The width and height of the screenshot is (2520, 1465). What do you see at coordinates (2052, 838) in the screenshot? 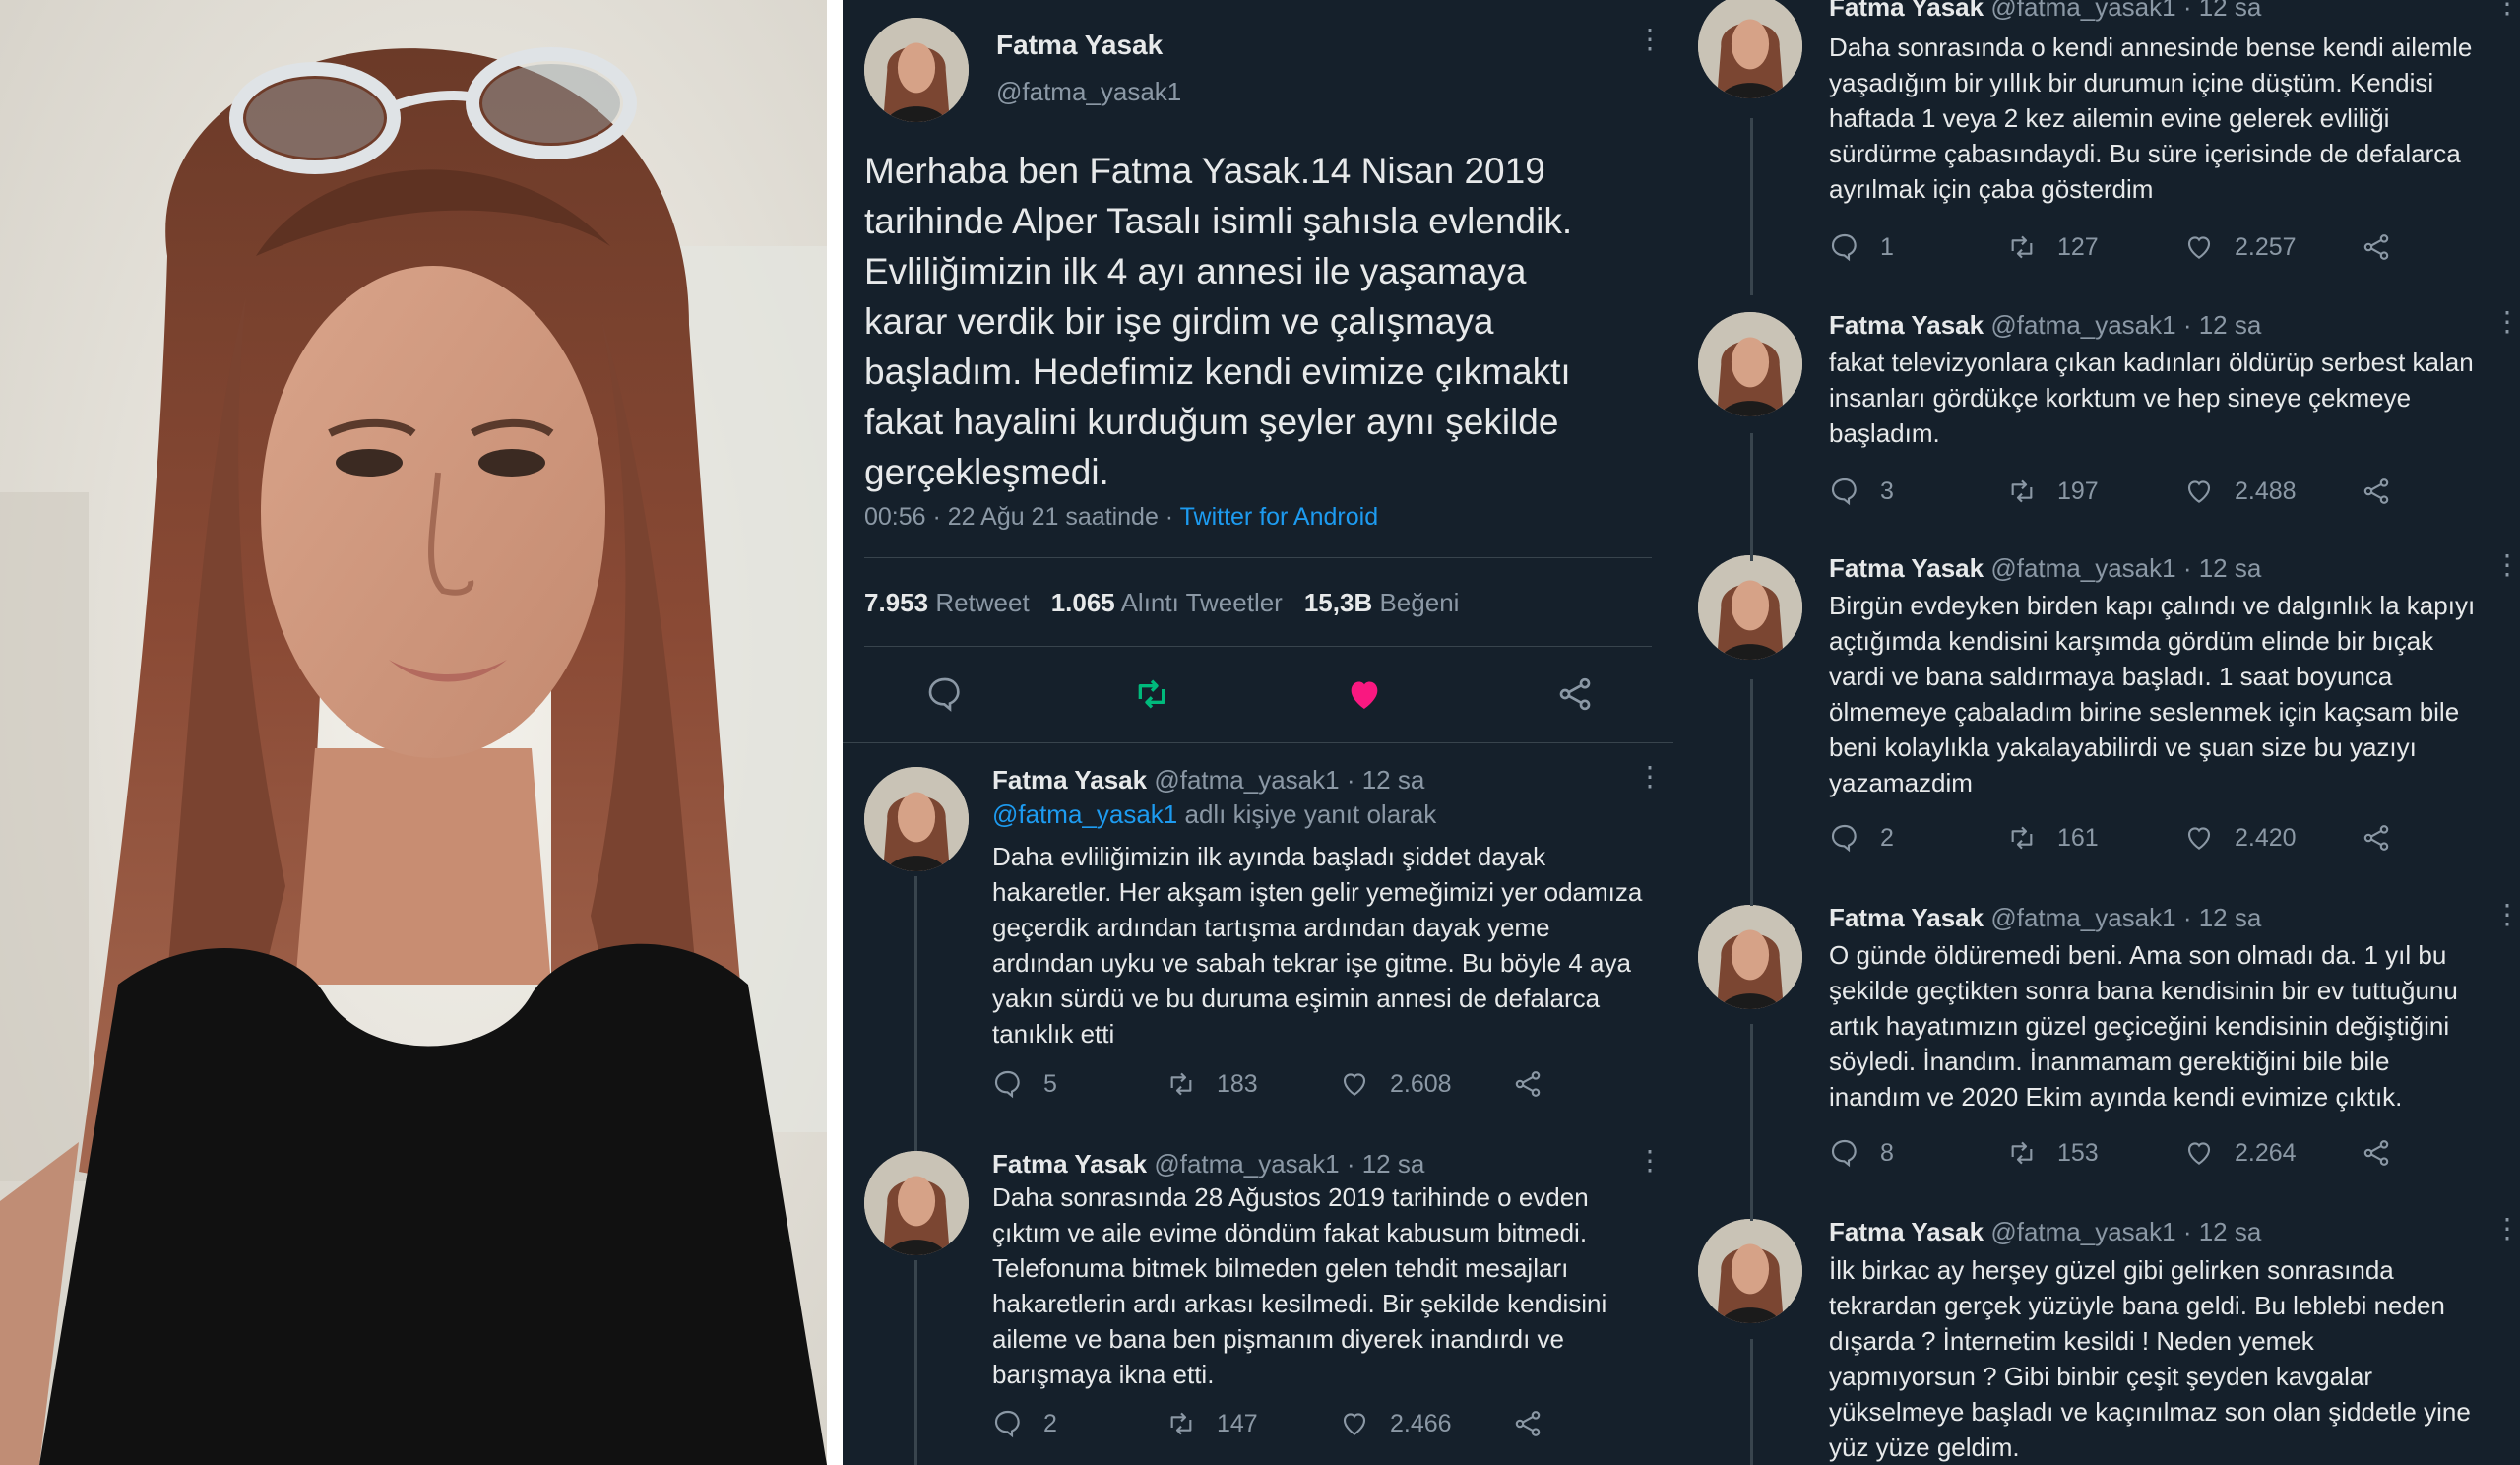
I see `retweet-button: 161` at bounding box center [2052, 838].